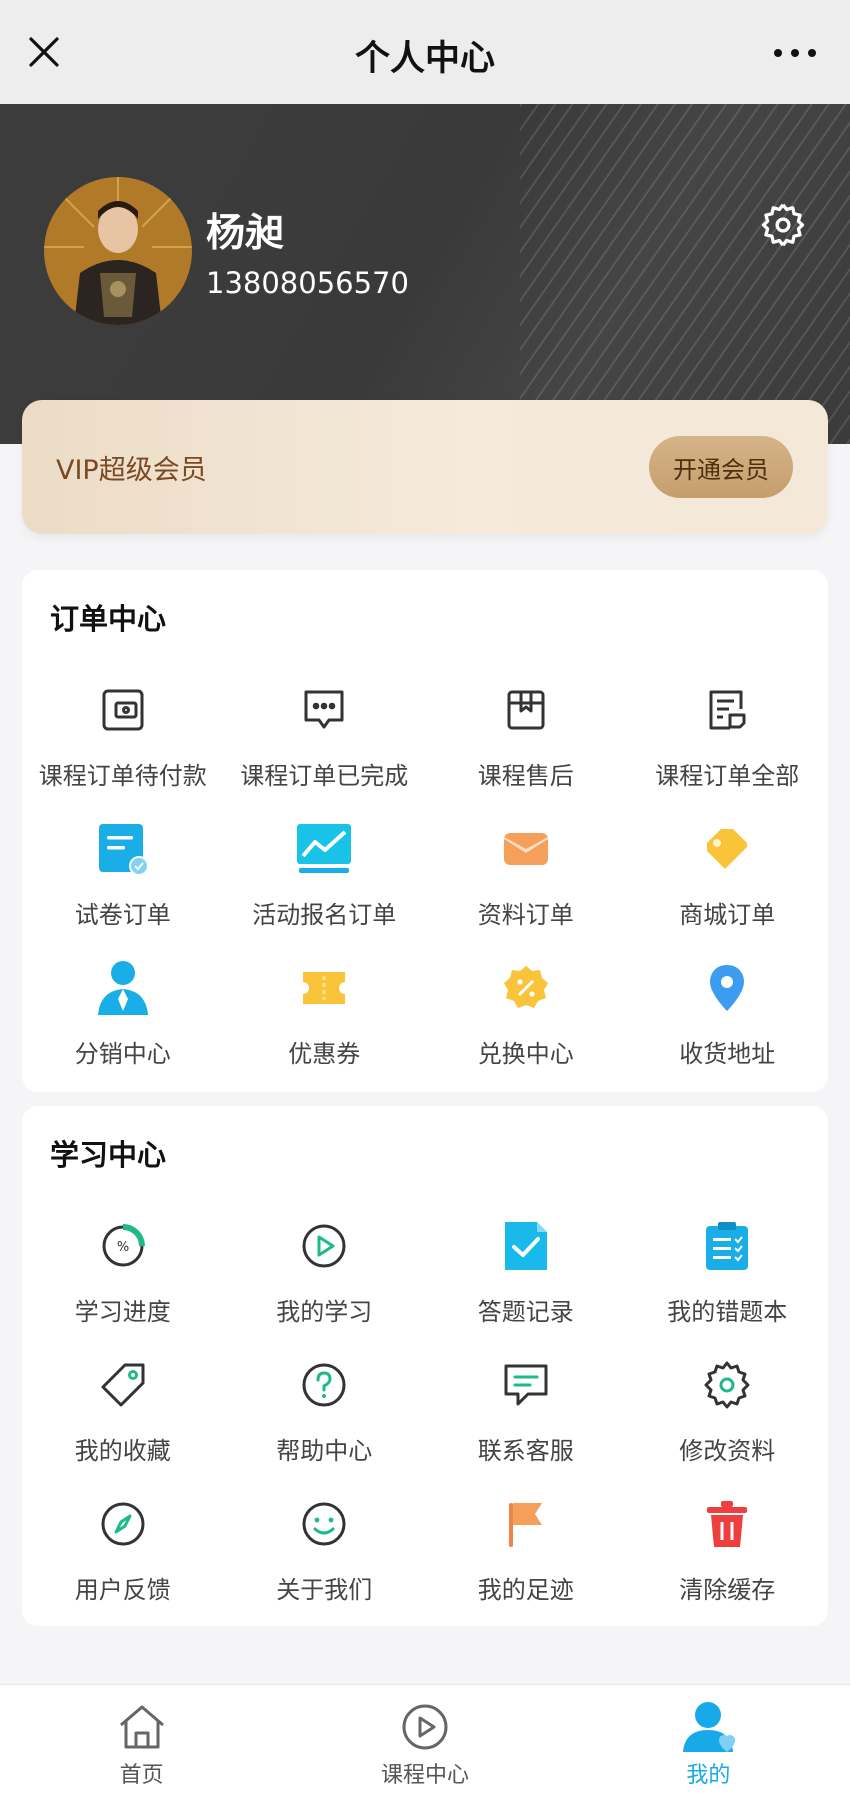  What do you see at coordinates (131, 470) in the screenshot?
I see `vip-label: VIP超级会员` at bounding box center [131, 470].